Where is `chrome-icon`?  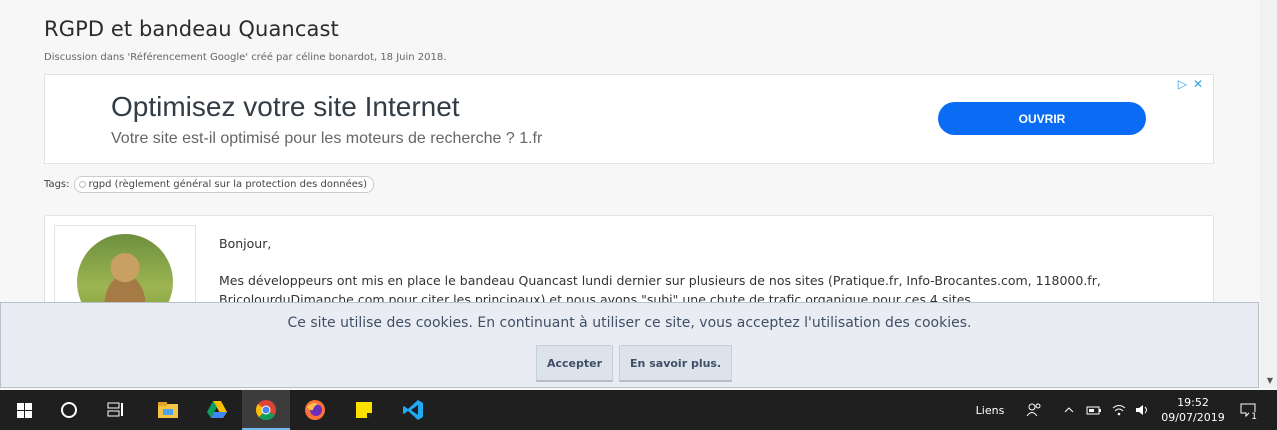
chrome-icon is located at coordinates (266, 410).